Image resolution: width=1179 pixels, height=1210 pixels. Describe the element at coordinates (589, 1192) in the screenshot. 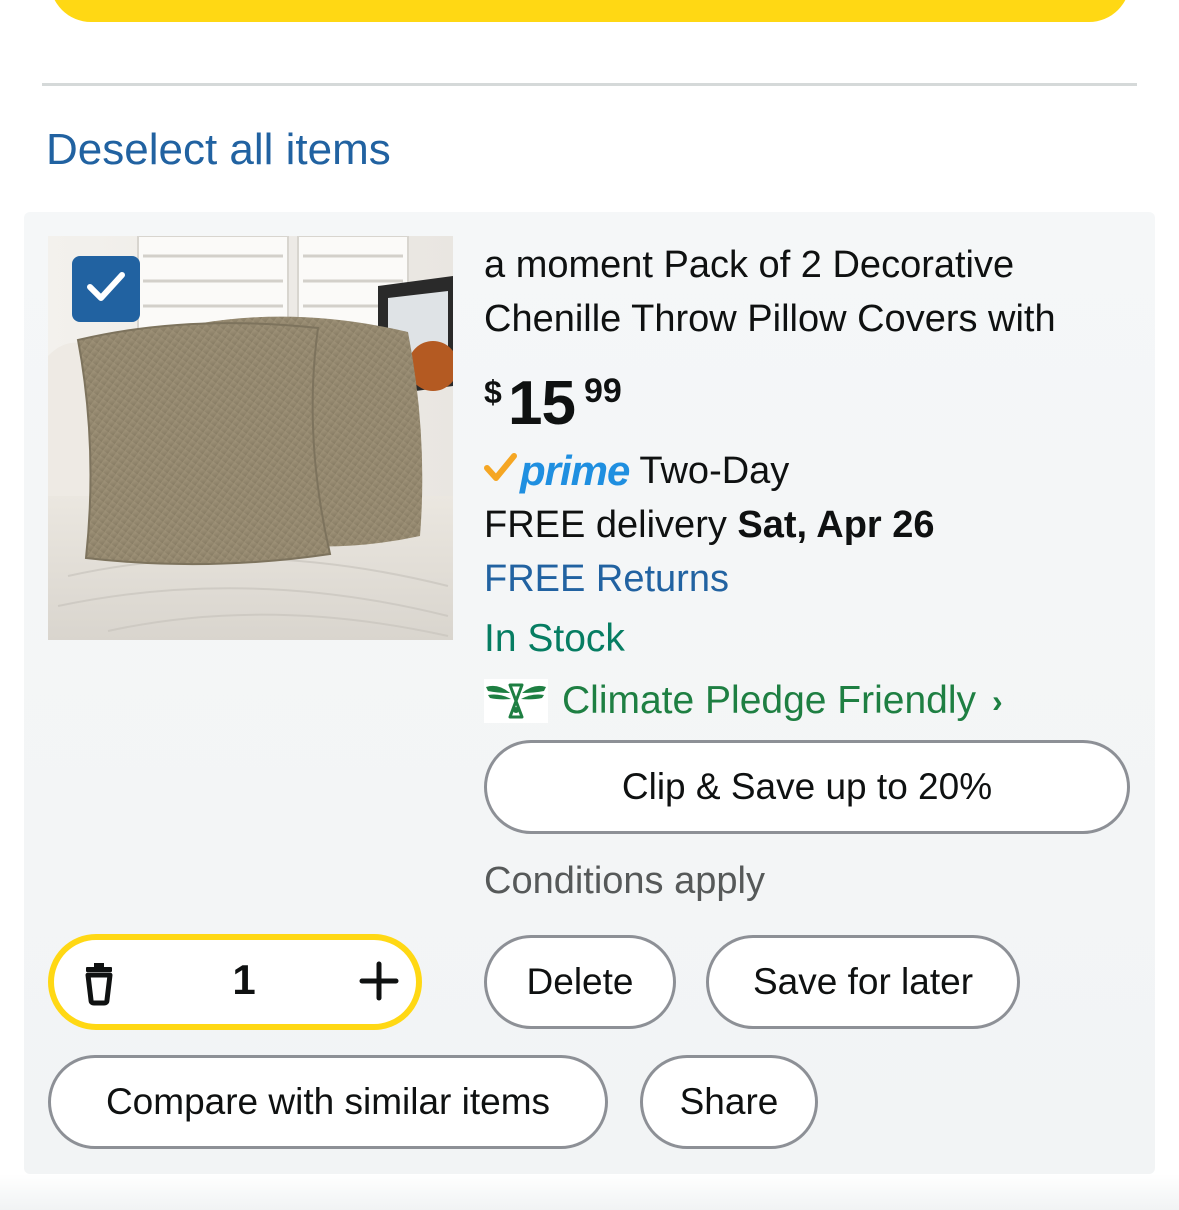

I see `bottom-shade` at that location.